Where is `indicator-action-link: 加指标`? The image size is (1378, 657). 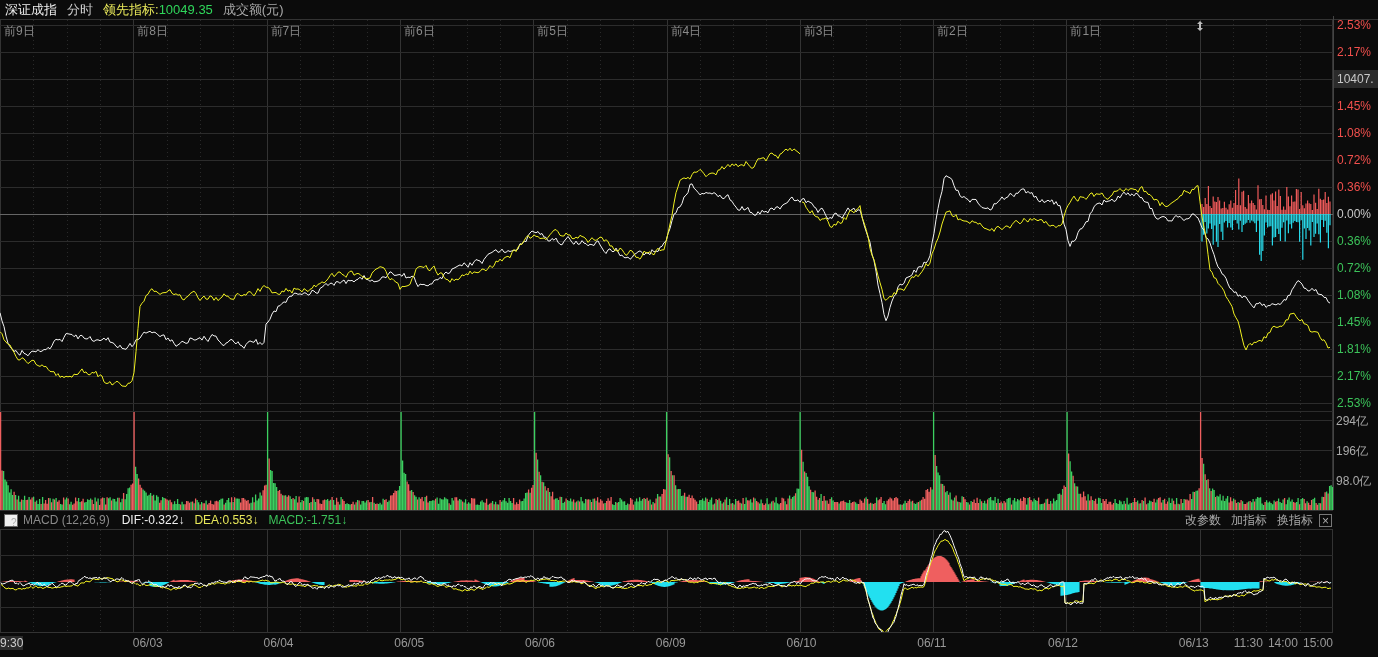 indicator-action-link: 加指标 is located at coordinates (1249, 520).